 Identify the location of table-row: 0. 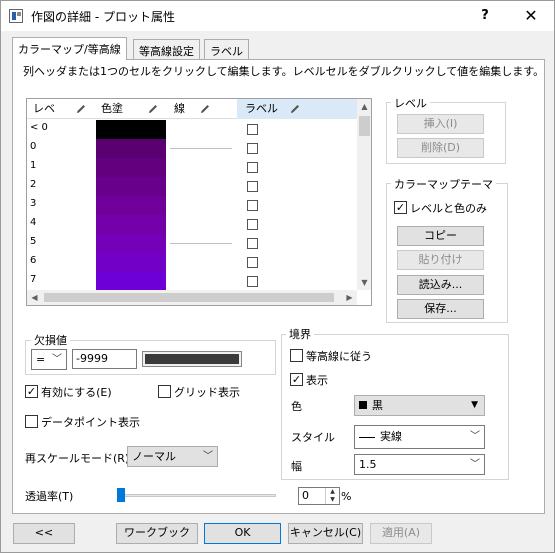
(192, 148).